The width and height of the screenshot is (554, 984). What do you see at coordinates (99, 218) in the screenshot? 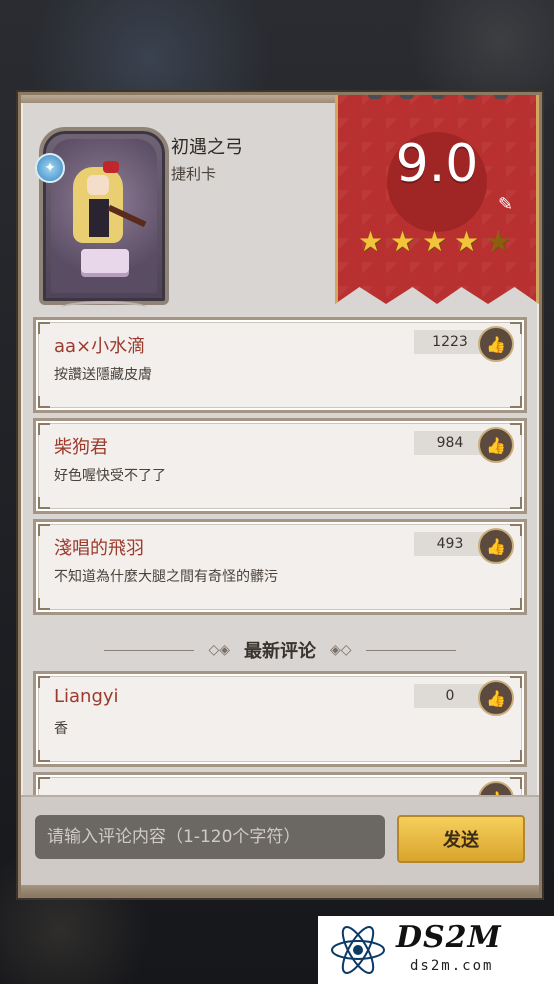
I see `character-body` at bounding box center [99, 218].